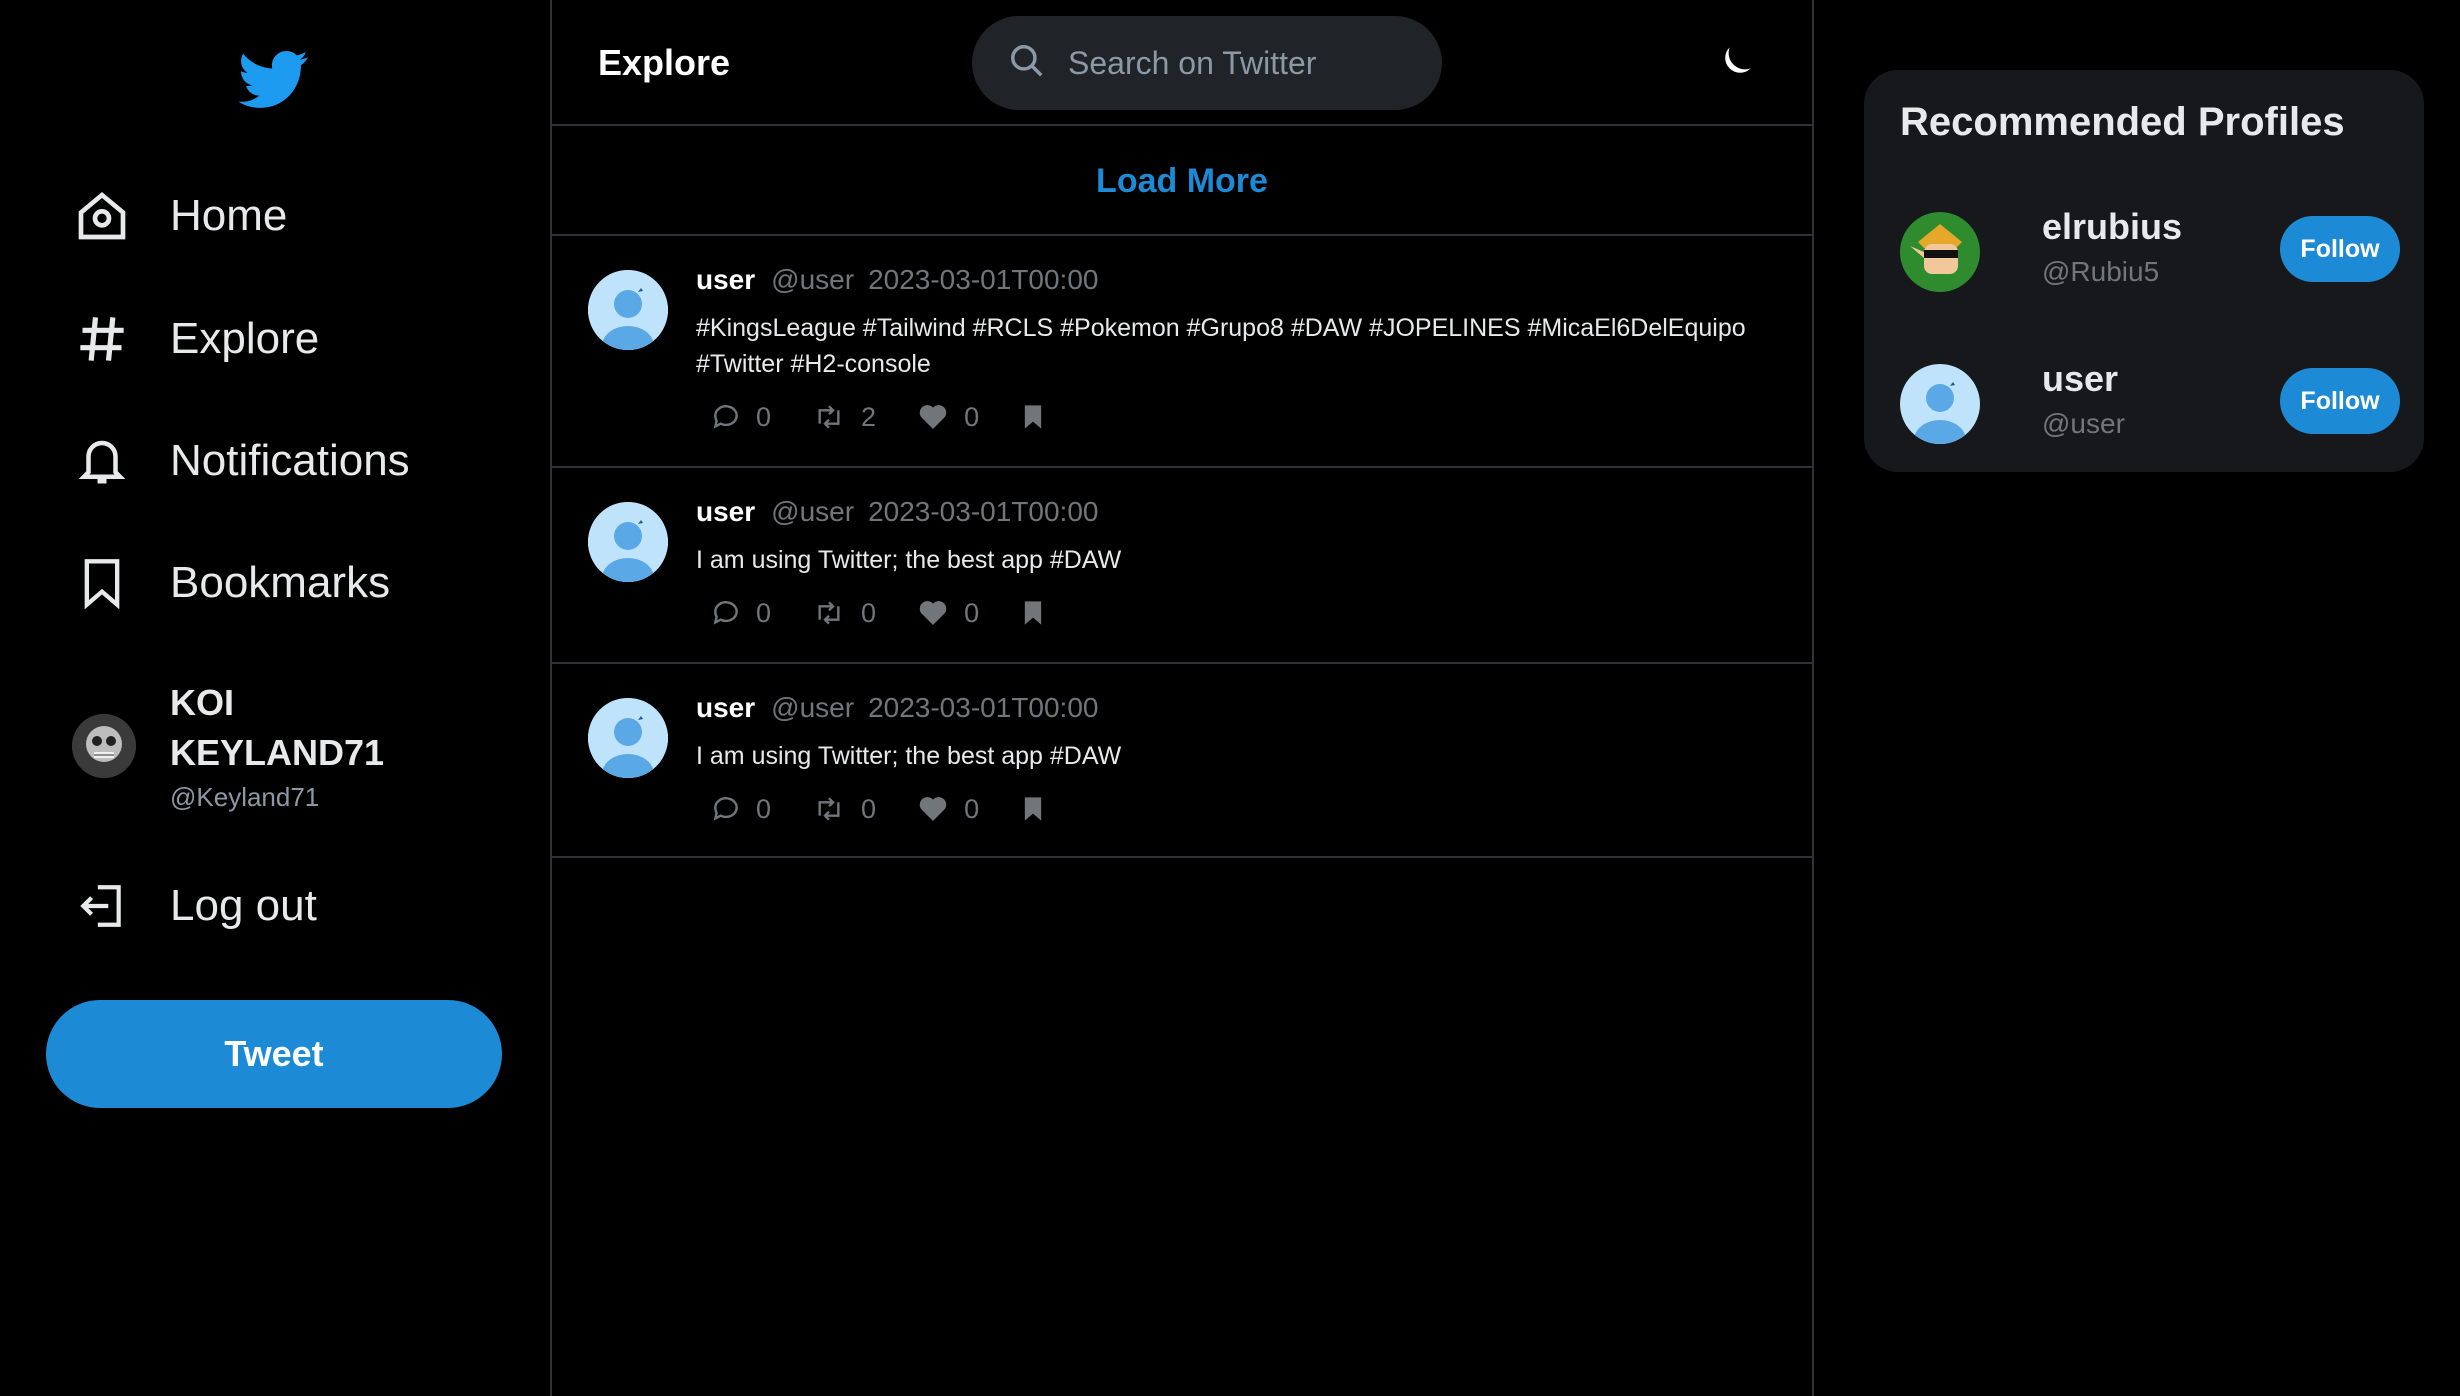 The image size is (2460, 1396). I want to click on sidebar-item-home: Home, so click(179, 216).